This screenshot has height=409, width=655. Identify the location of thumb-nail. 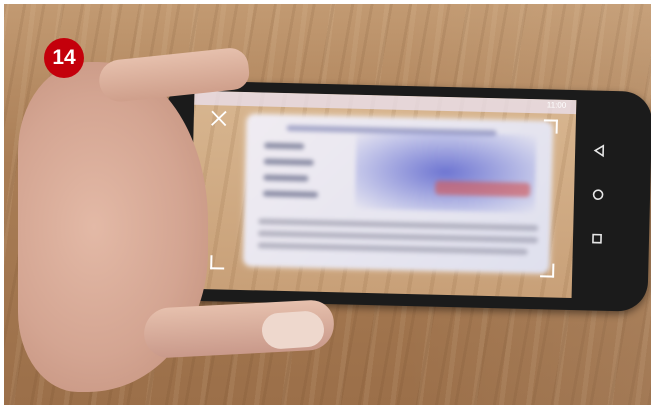
(293, 330).